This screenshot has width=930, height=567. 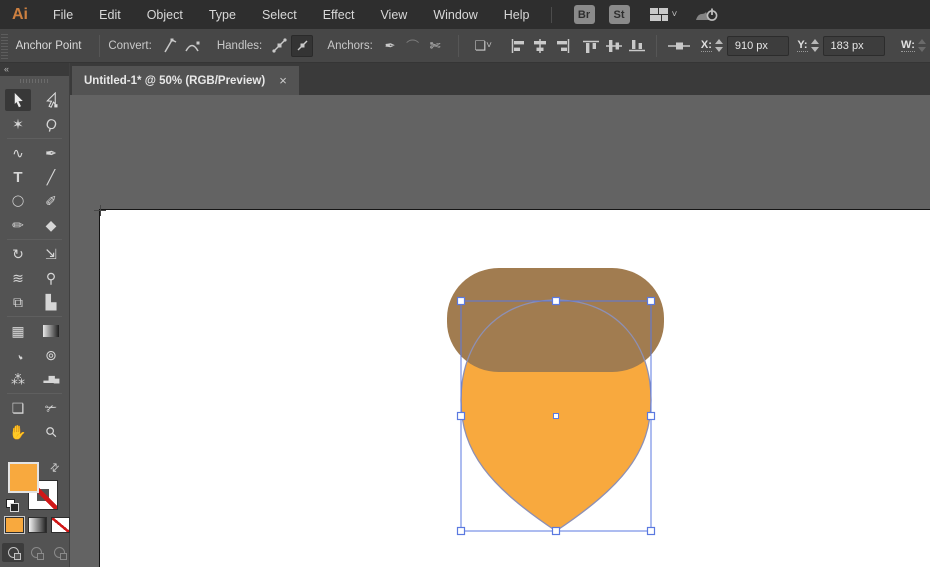 What do you see at coordinates (18, 177) in the screenshot?
I see `type-tool: T` at bounding box center [18, 177].